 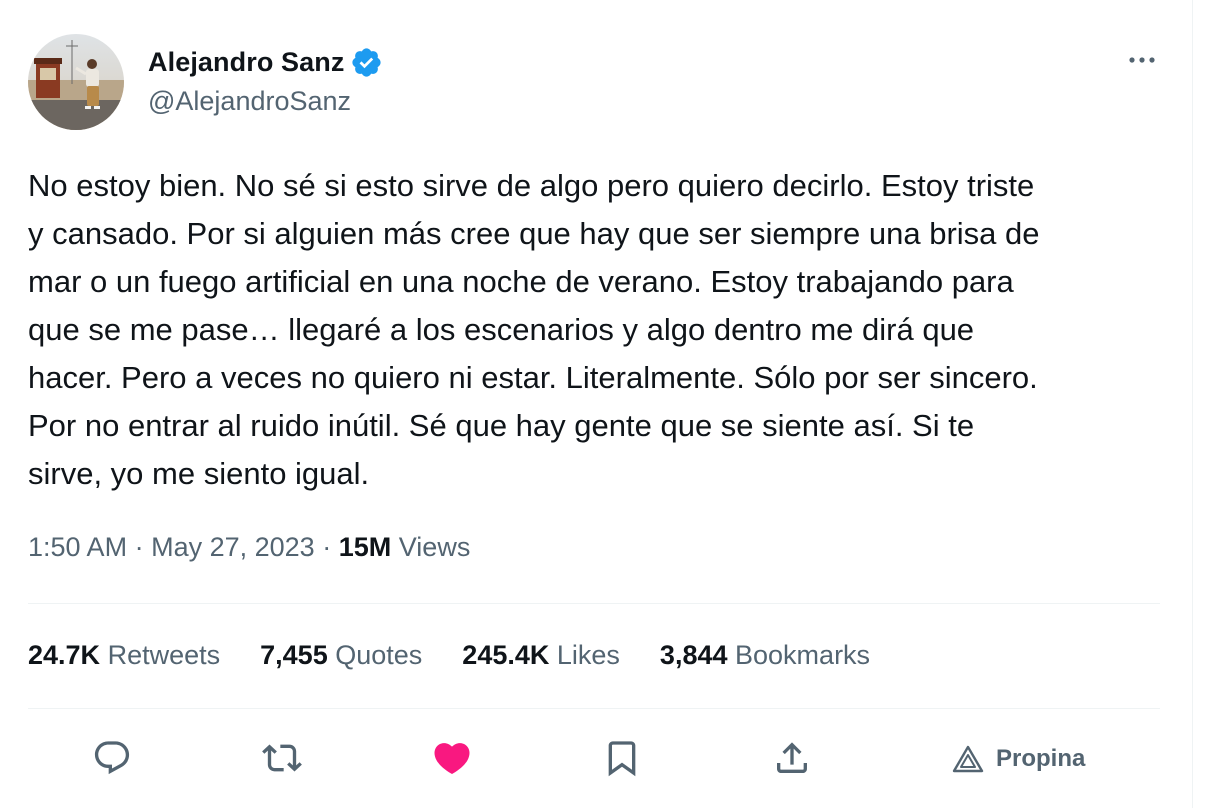 I want to click on views-count: 15M, so click(x=365, y=547).